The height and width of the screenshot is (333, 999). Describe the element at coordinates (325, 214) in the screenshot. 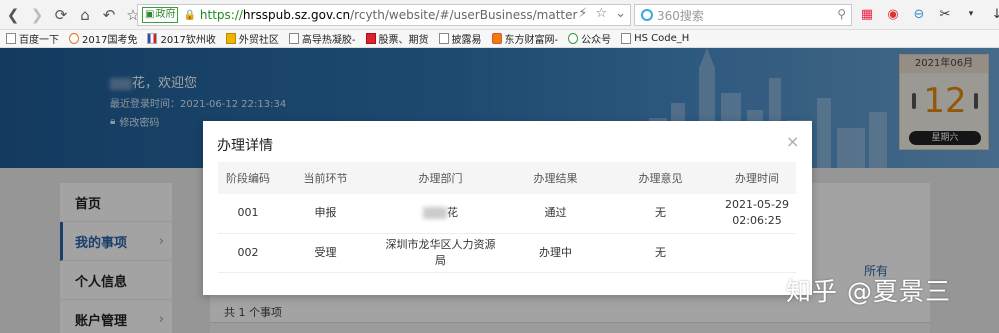

I see `cell-step: 申报` at that location.